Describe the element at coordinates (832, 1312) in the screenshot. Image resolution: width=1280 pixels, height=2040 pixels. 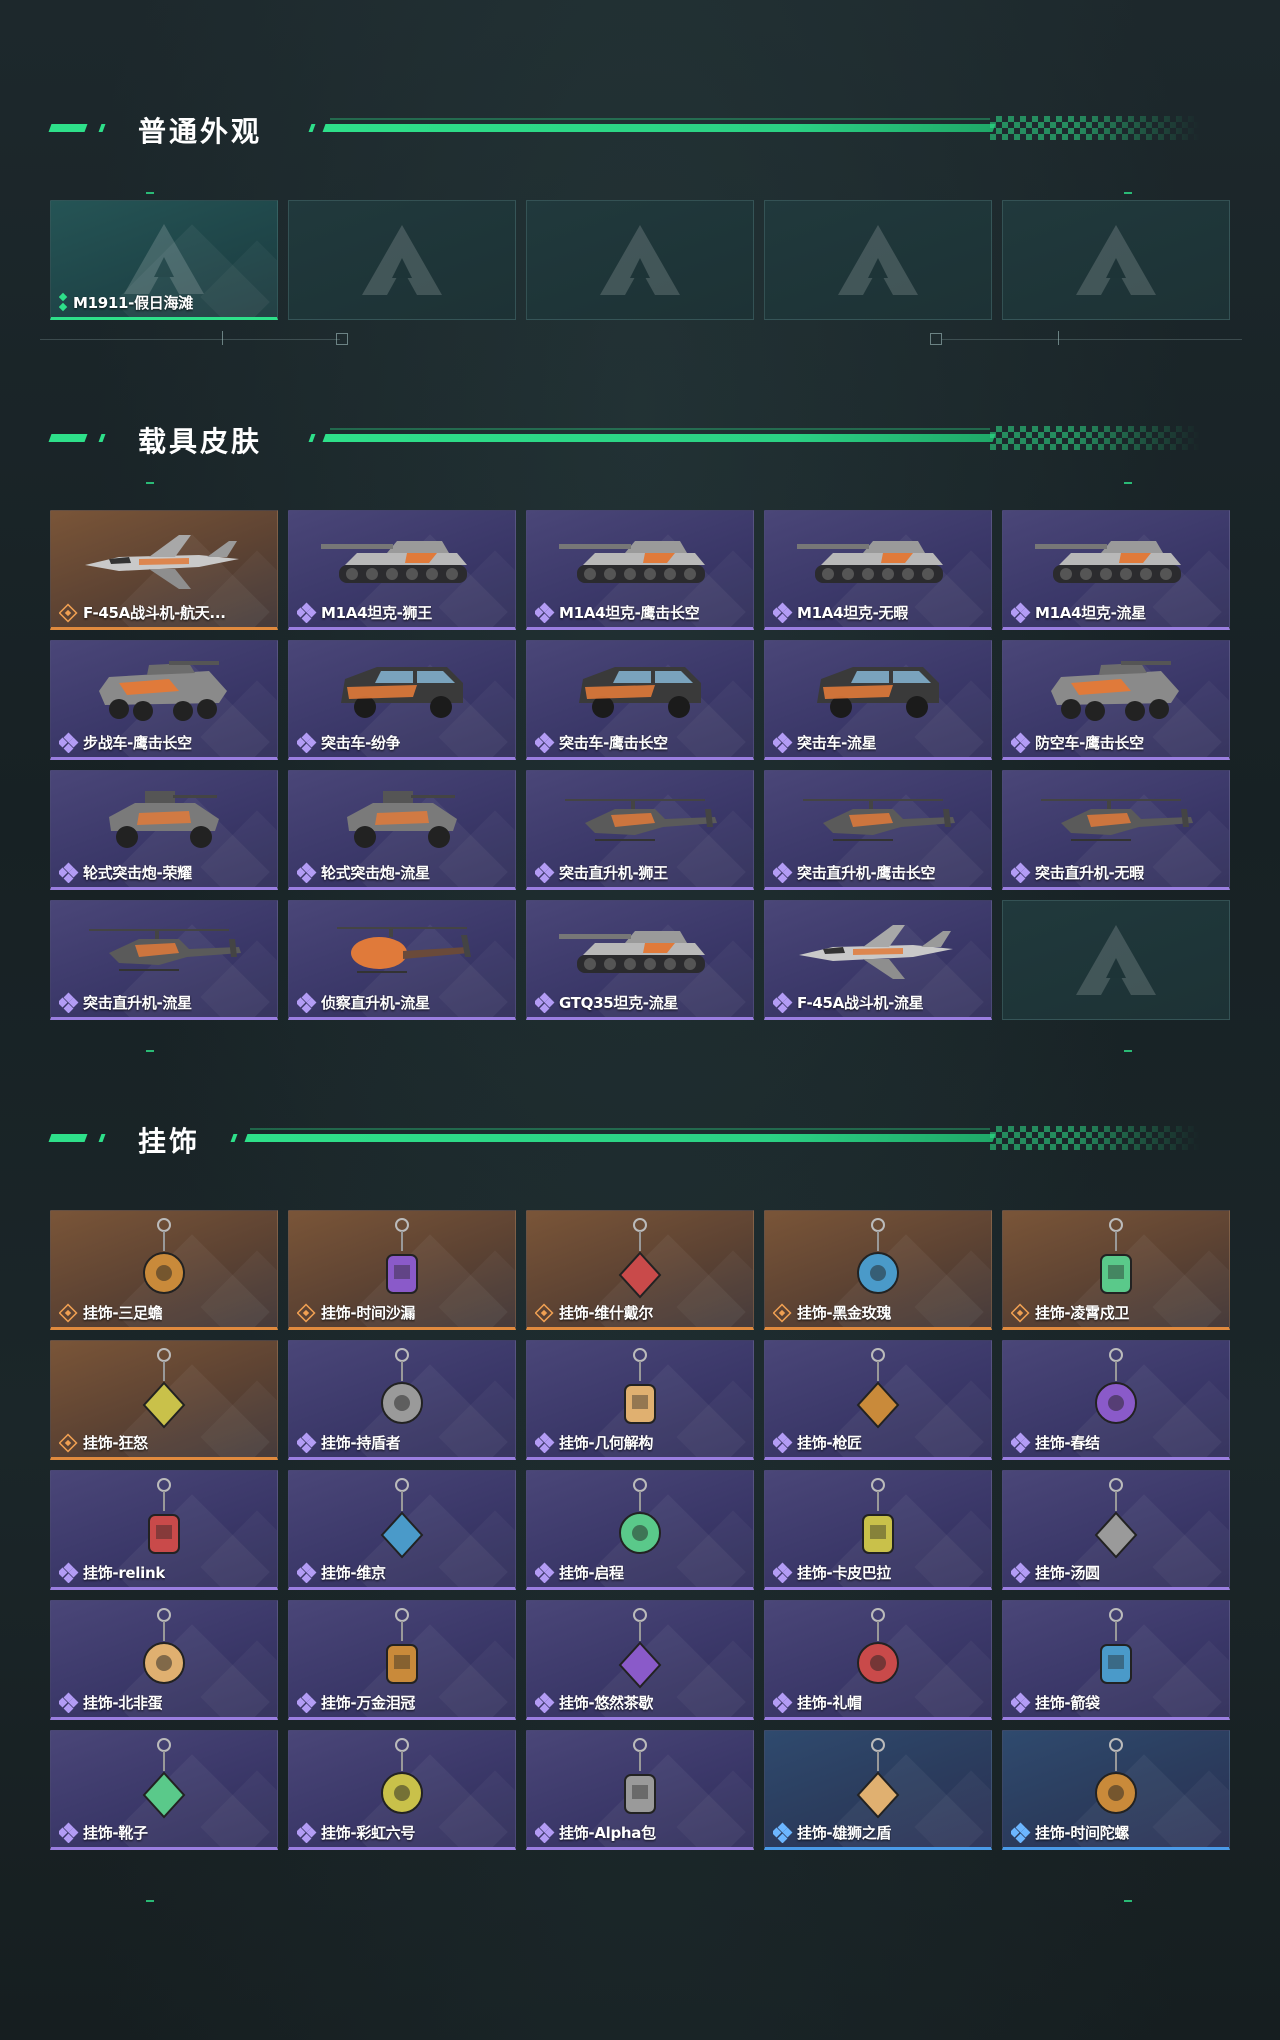
I see `item-label: 挂饰-黑金玫瑰` at that location.